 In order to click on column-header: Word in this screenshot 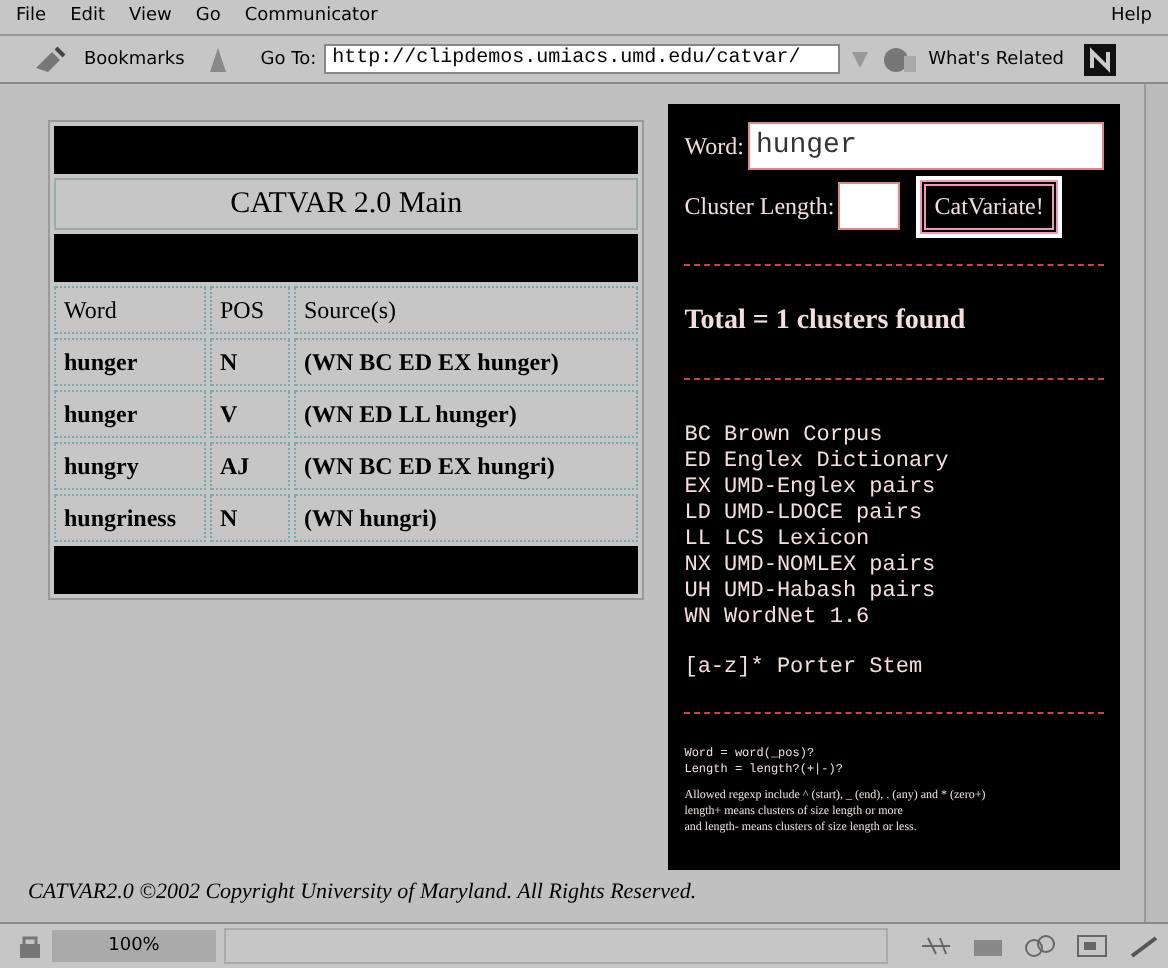, I will do `click(130, 310)`.